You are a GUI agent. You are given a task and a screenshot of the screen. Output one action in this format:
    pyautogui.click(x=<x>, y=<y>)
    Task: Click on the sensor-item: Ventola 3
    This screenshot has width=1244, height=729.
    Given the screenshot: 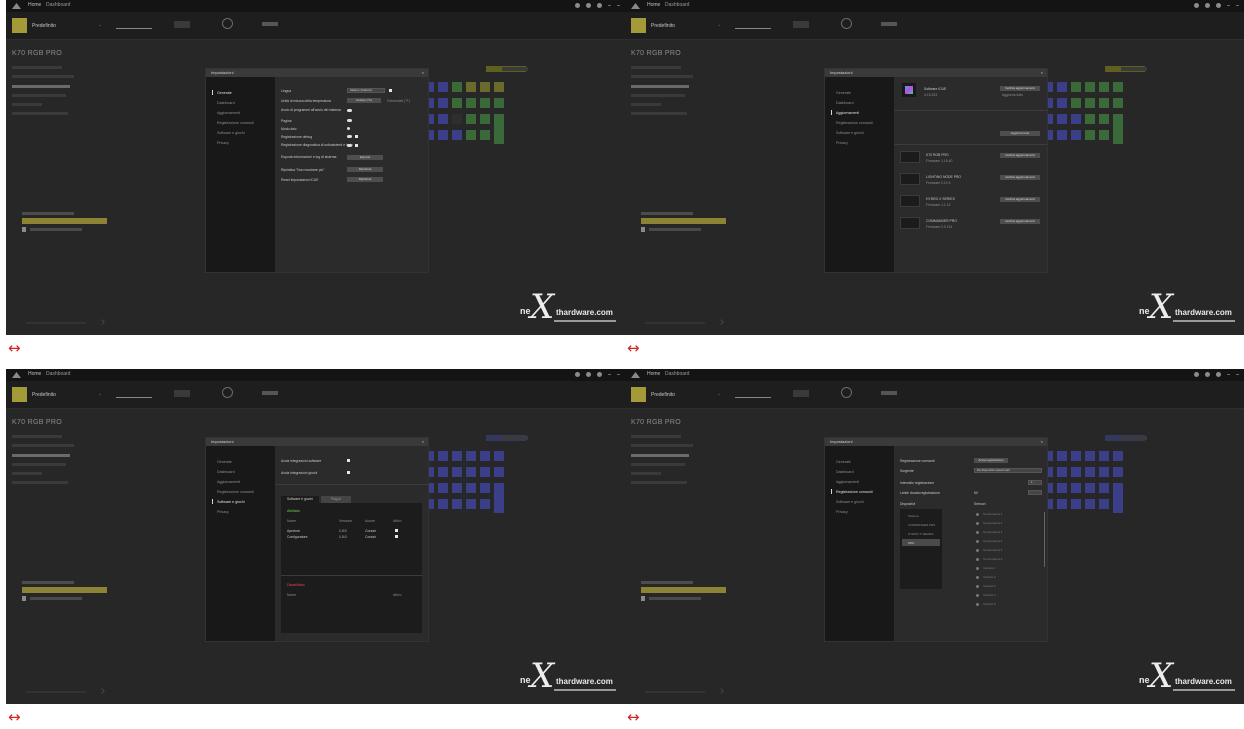 What is the action you would take?
    pyautogui.click(x=986, y=586)
    